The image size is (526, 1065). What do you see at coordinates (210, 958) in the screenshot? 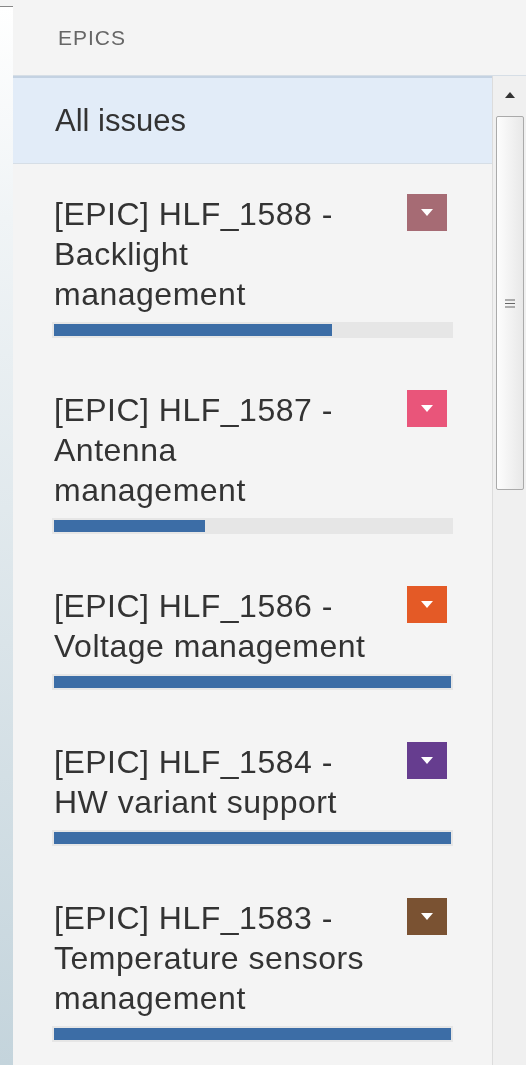
I see `epic-title: [EPIC] HLF_1583 - Temperature sensors management` at bounding box center [210, 958].